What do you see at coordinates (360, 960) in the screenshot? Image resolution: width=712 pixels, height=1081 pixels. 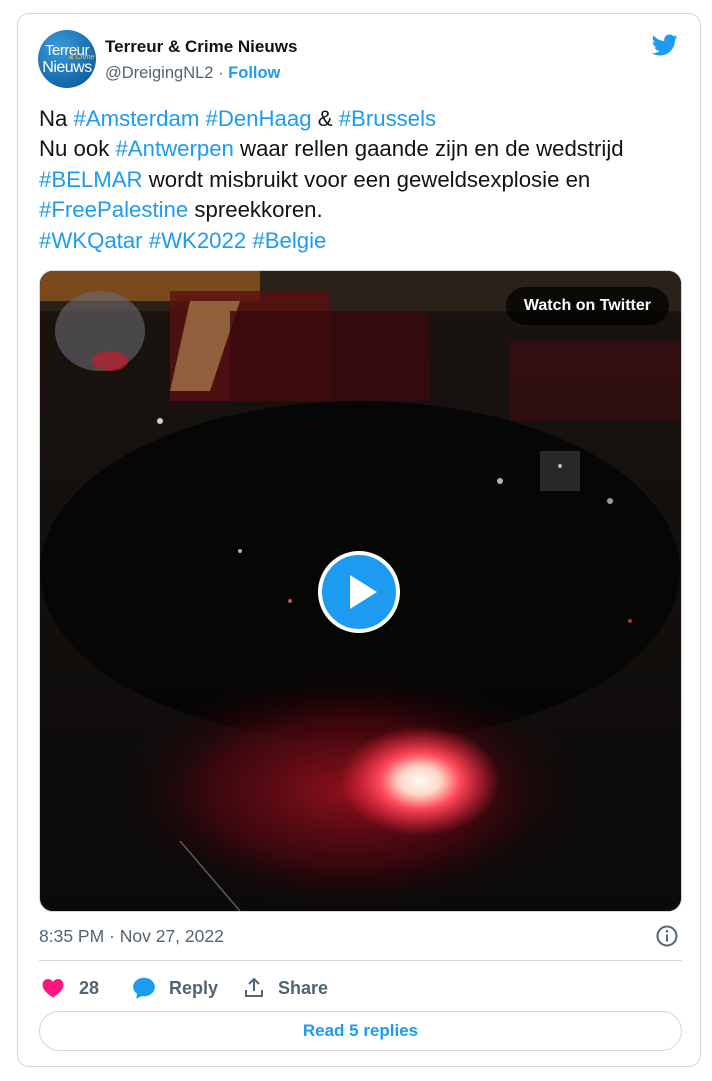 I see `divider` at bounding box center [360, 960].